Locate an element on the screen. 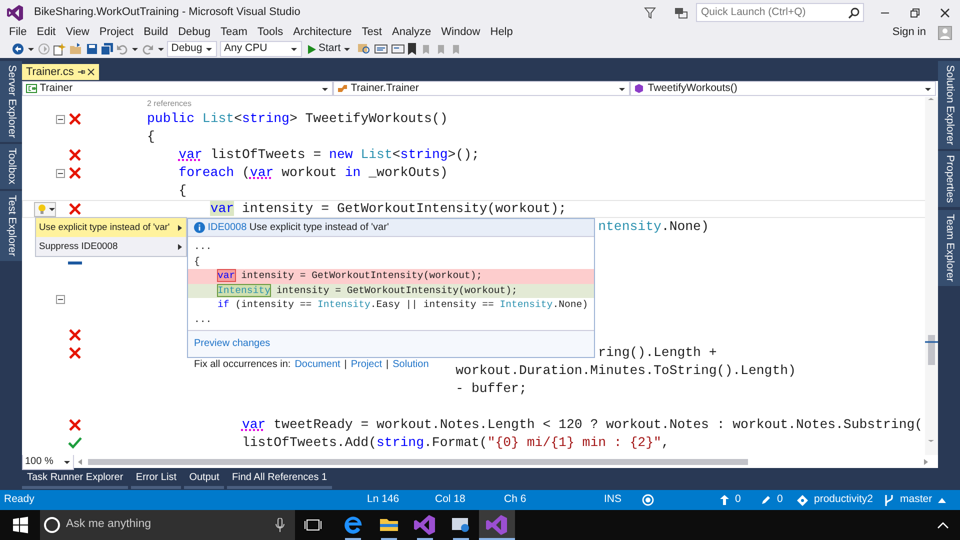 The width and height of the screenshot is (960, 540). scope-link: Document is located at coordinates (317, 364).